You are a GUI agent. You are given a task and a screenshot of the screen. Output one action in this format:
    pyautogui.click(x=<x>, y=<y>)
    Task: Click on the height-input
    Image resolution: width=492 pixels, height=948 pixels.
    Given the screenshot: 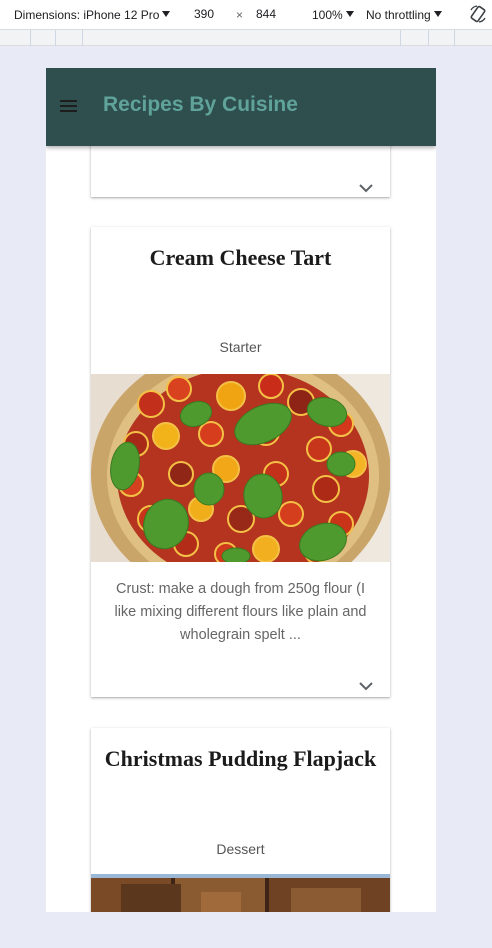 What is the action you would take?
    pyautogui.click(x=266, y=14)
    